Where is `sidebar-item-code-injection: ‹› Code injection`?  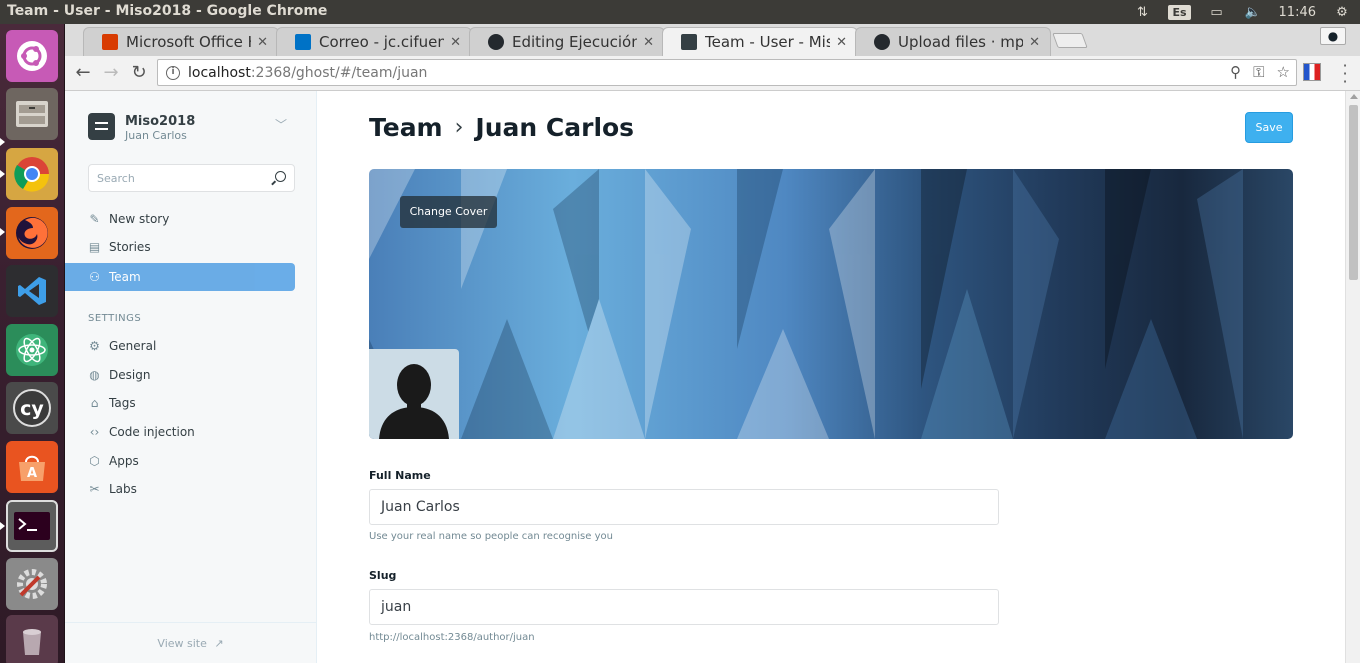
sidebar-item-code-injection: ‹› Code injection is located at coordinates (180, 432).